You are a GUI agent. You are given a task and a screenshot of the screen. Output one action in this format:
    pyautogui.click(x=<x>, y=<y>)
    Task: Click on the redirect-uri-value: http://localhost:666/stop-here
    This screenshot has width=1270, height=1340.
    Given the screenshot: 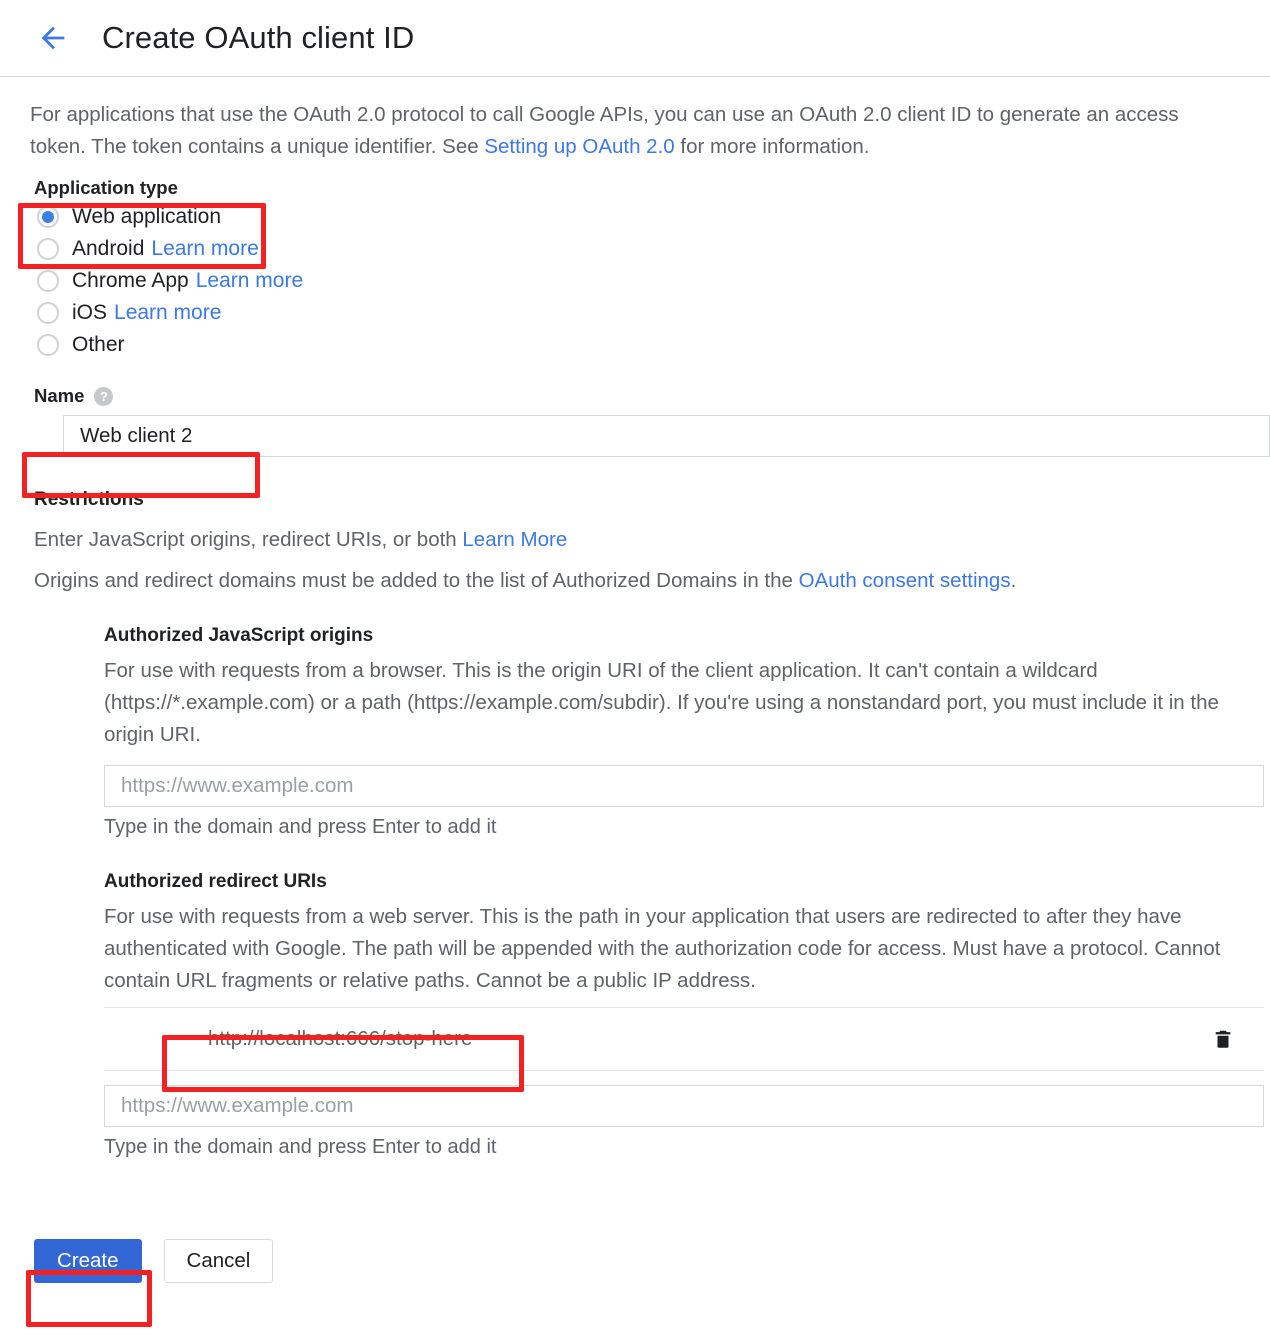 What is the action you would take?
    pyautogui.click(x=340, y=1038)
    